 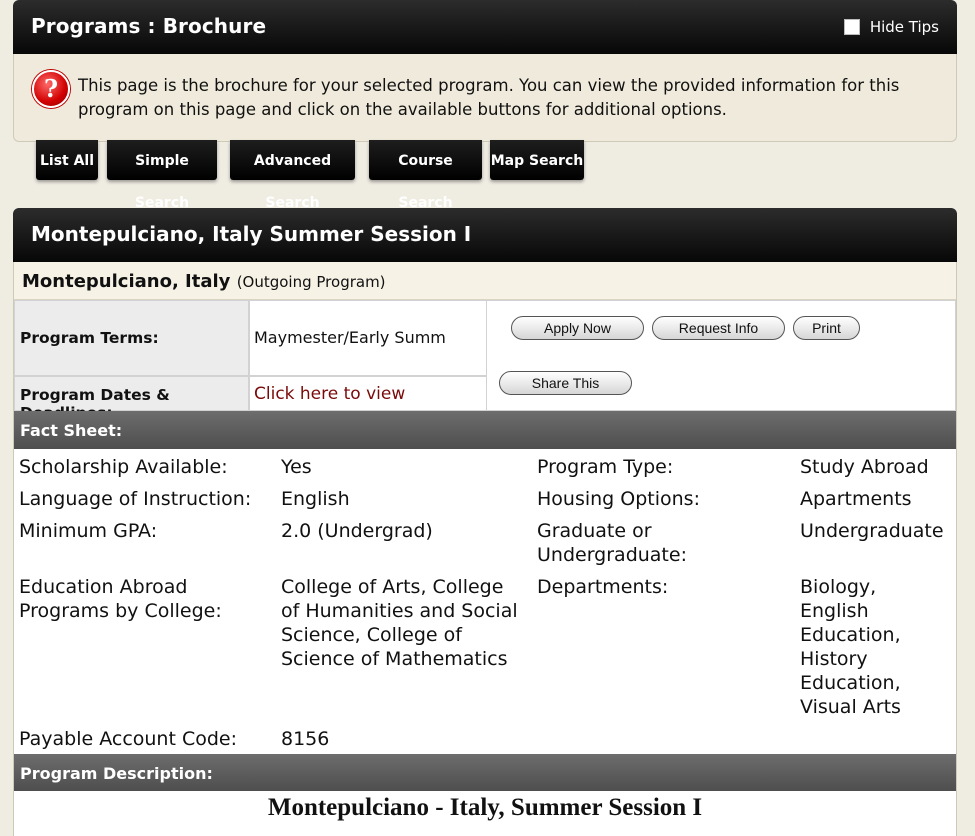 I want to click on share-this-button: Share This, so click(x=565, y=383).